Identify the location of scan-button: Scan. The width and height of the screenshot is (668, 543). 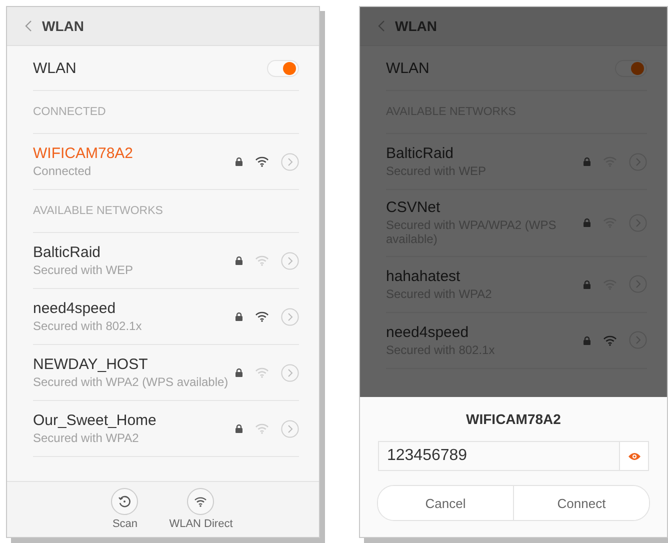
(125, 512).